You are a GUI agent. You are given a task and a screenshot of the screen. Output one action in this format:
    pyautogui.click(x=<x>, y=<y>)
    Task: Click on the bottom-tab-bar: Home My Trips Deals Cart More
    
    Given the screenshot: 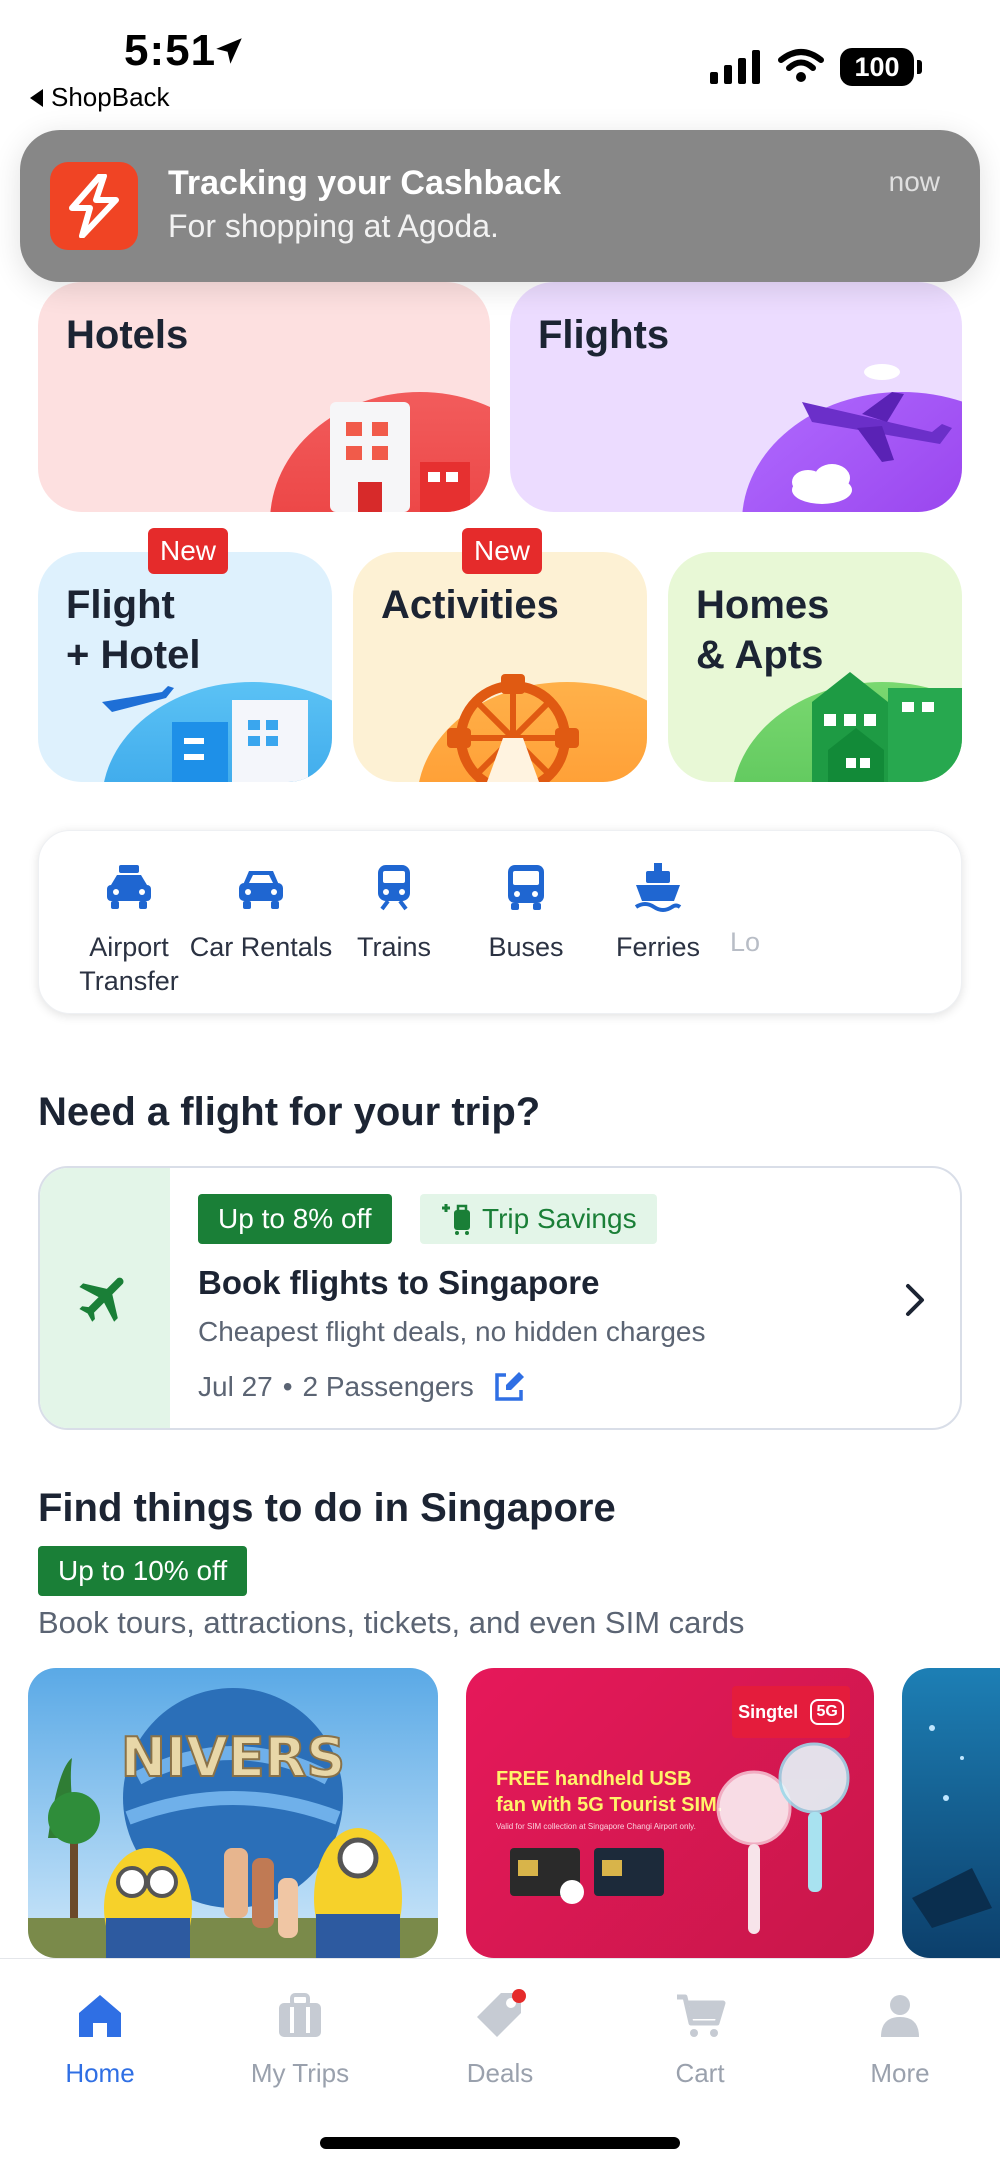 What is the action you would take?
    pyautogui.click(x=500, y=2062)
    